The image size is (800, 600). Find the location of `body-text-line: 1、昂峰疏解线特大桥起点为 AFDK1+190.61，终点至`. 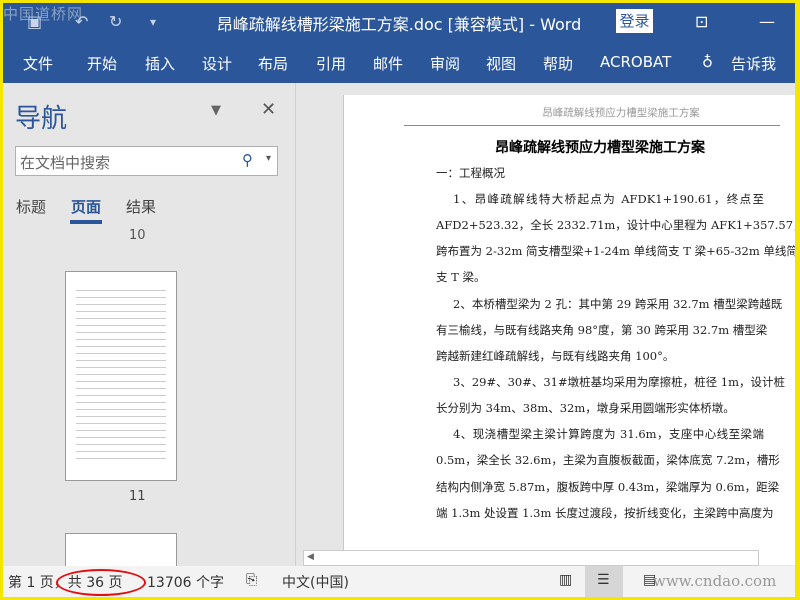

body-text-line: 1、昂峰疏解线特大桥起点为 AFDK1+190.61，终点至 is located at coordinates (608, 199).